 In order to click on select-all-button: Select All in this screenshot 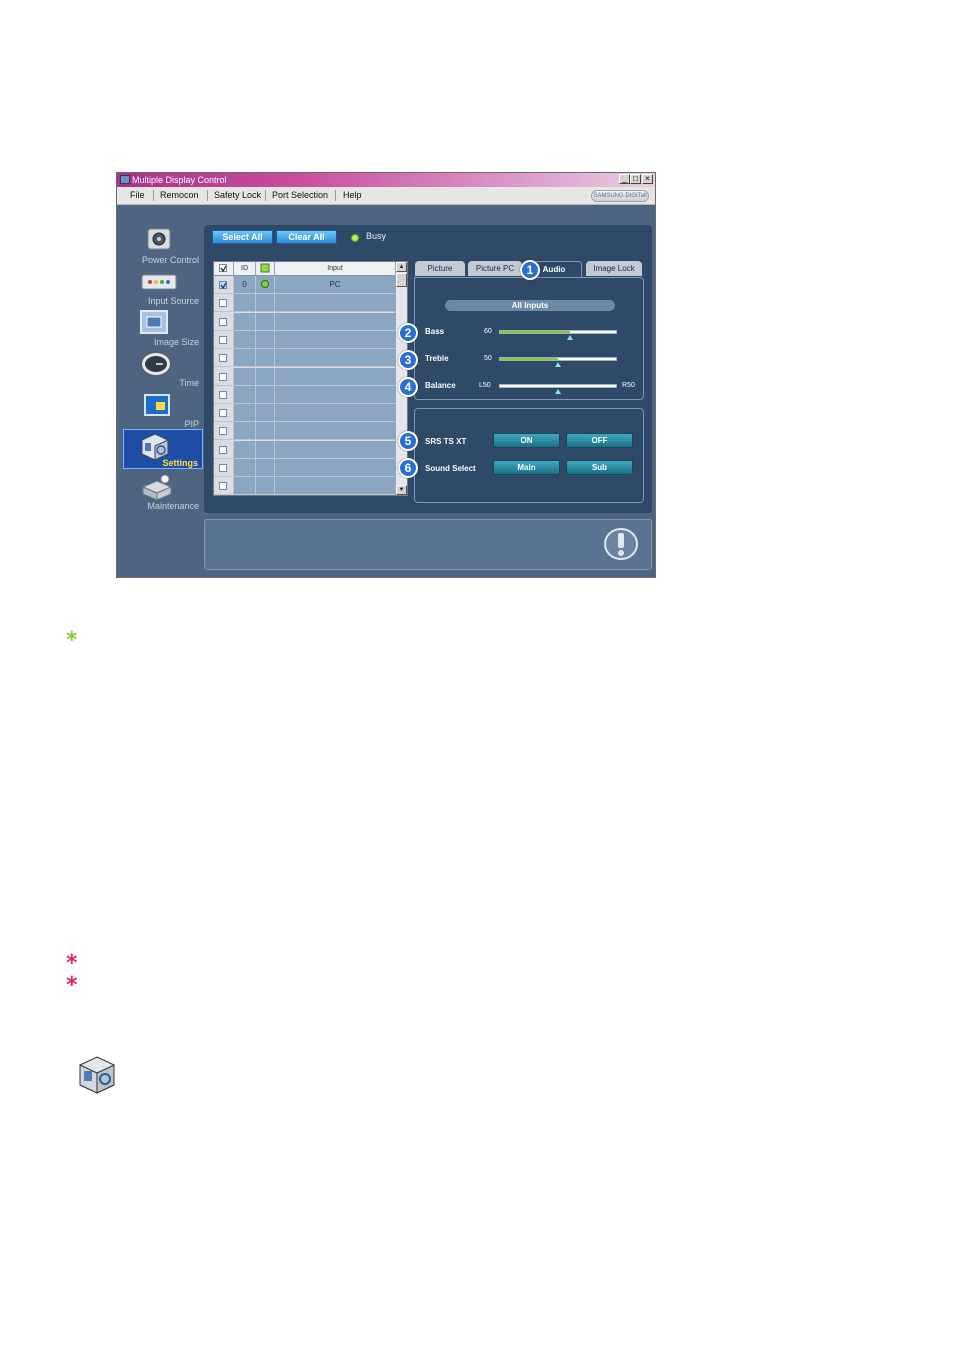, I will do `click(242, 237)`.